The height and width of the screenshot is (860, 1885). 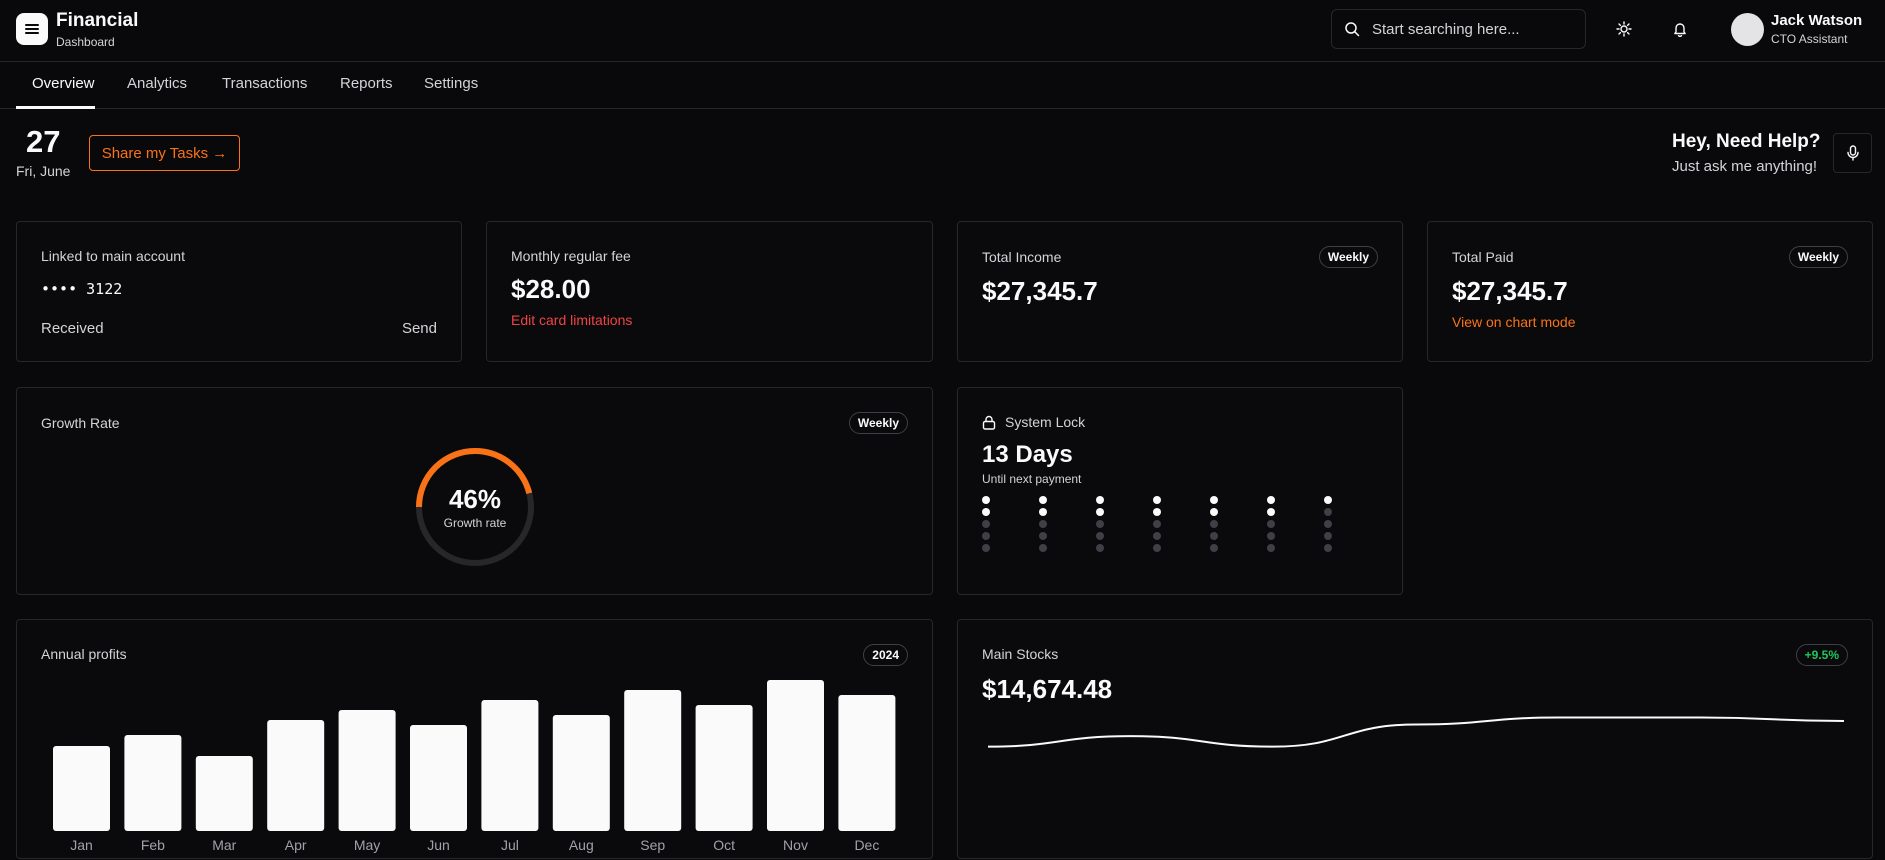 I want to click on notifications-button, so click(x=1680, y=29).